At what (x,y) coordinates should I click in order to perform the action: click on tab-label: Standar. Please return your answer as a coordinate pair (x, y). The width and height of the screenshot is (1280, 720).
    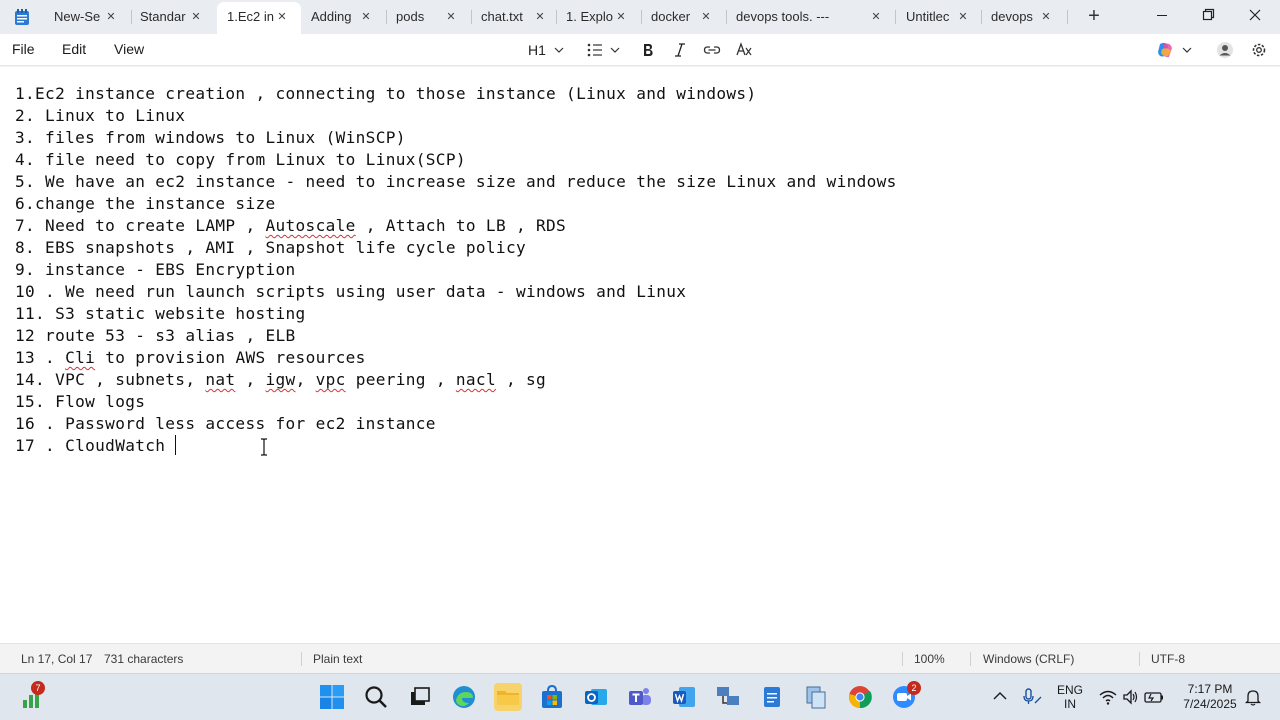
    Looking at the image, I should click on (163, 16).